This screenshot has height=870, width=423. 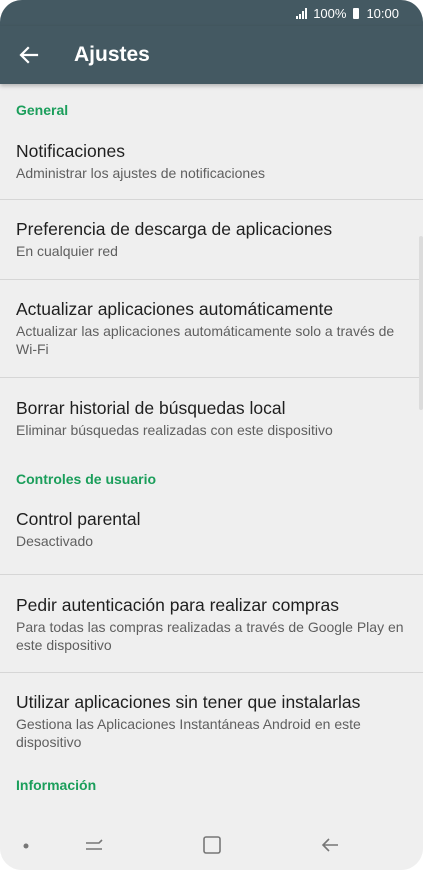 What do you see at coordinates (211, 537) in the screenshot?
I see `setting-parental-control: Control parental Desactivado` at bounding box center [211, 537].